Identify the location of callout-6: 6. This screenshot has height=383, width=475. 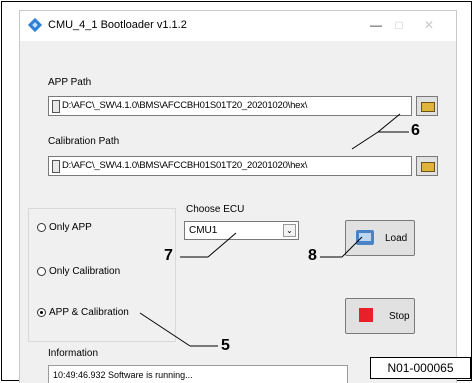
(415, 130).